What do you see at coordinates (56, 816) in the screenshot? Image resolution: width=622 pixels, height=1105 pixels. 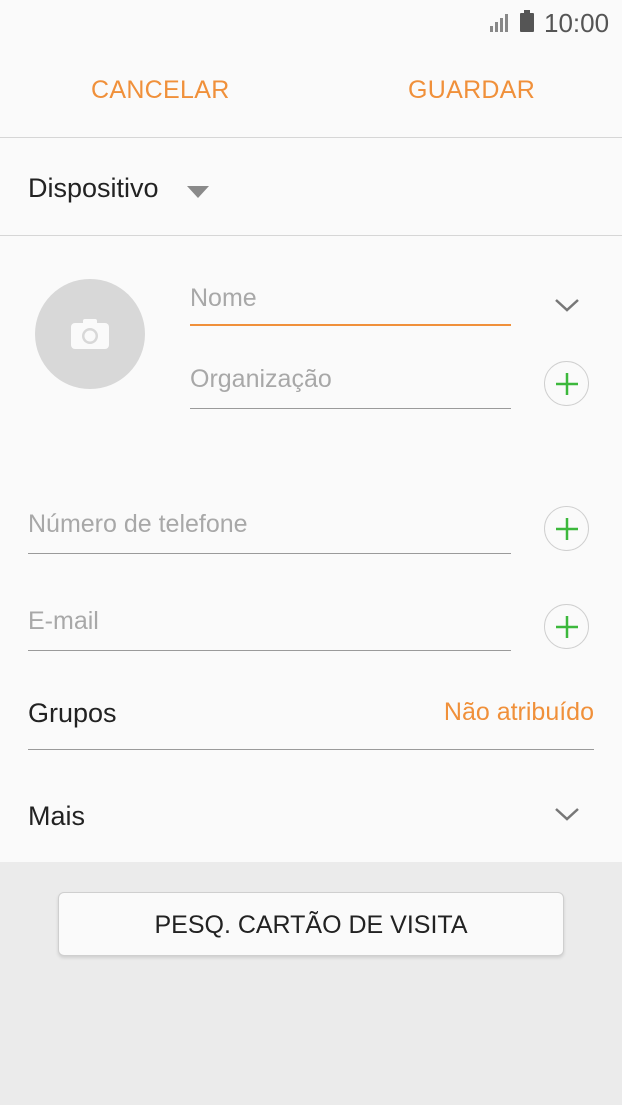 I see `more-label: Mais` at bounding box center [56, 816].